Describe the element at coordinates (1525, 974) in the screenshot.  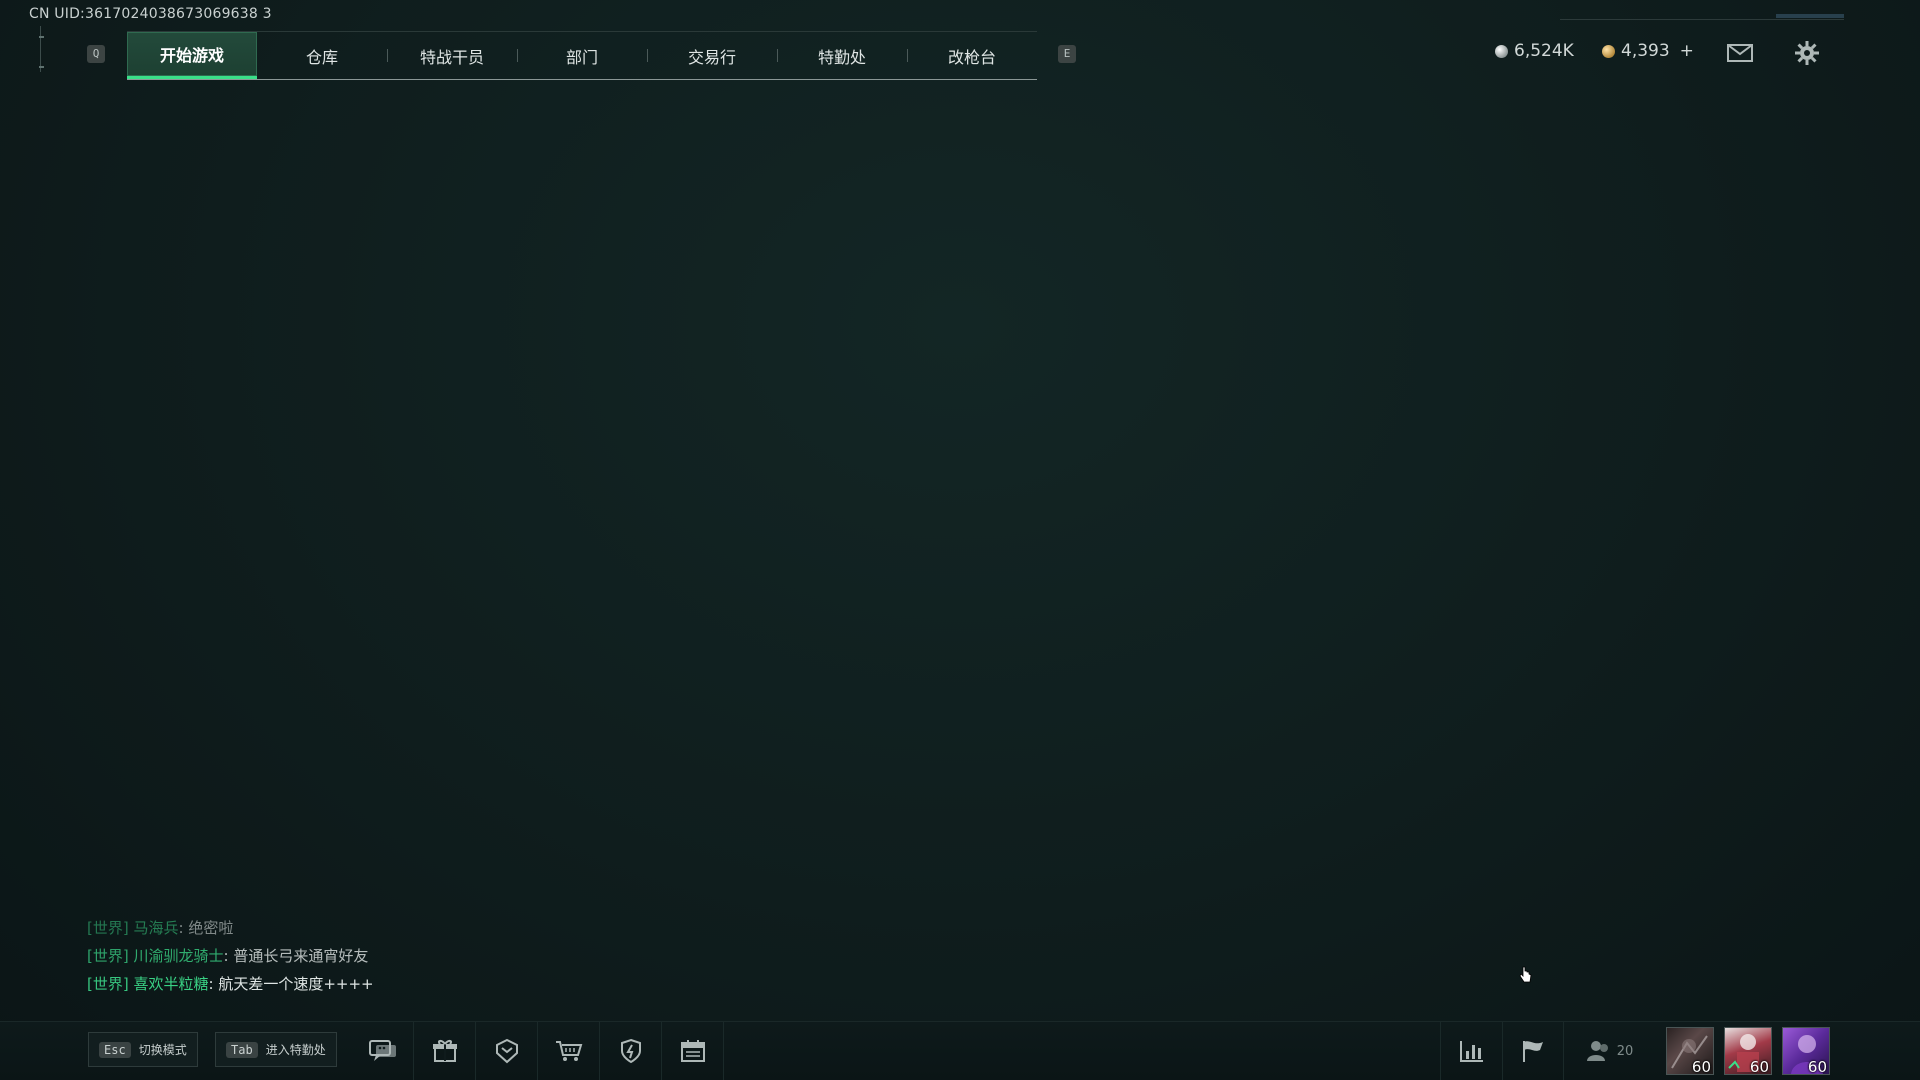
I see `mouse-cursor-icon` at that location.